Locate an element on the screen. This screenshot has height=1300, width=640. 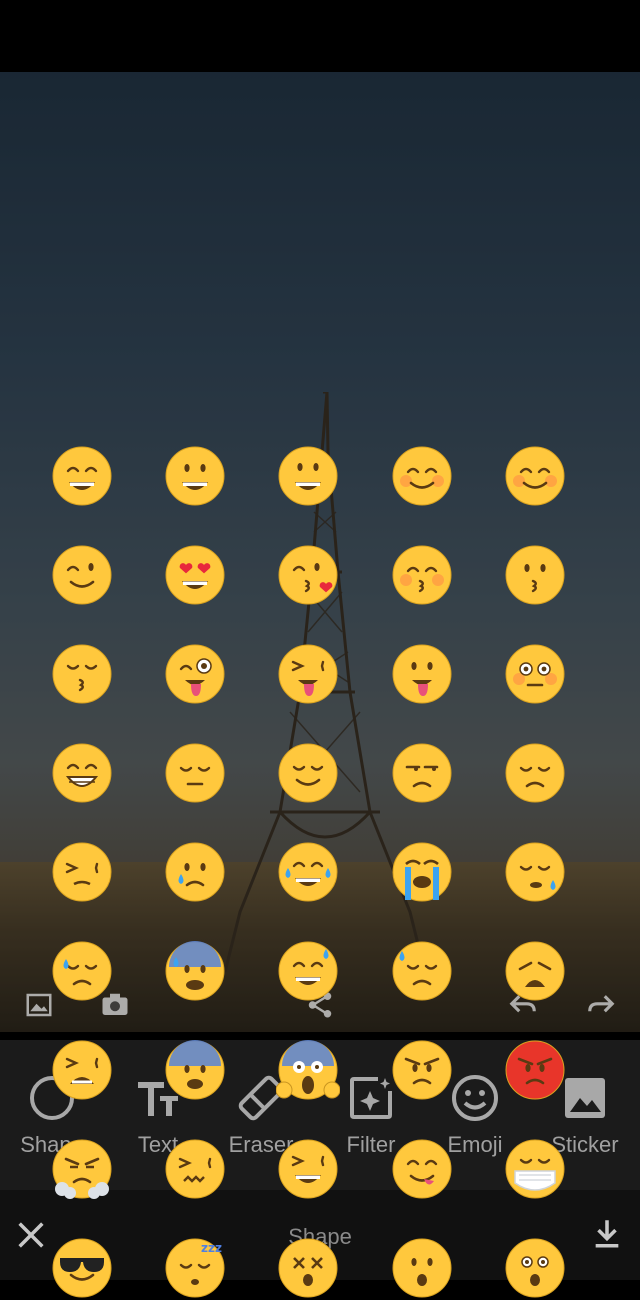
heart-eyes-face-icon is located at coordinates (195, 575).